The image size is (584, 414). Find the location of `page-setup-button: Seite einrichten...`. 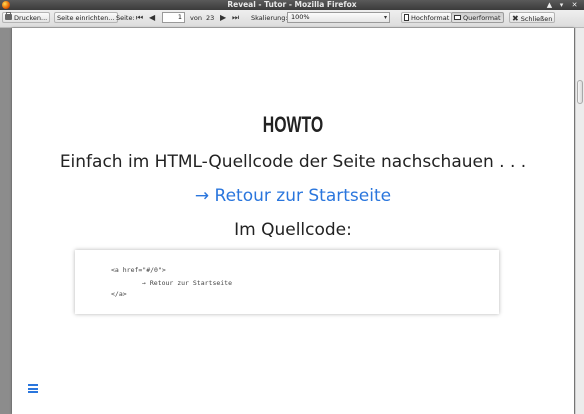

page-setup-button: Seite einrichten... is located at coordinates (86, 17).